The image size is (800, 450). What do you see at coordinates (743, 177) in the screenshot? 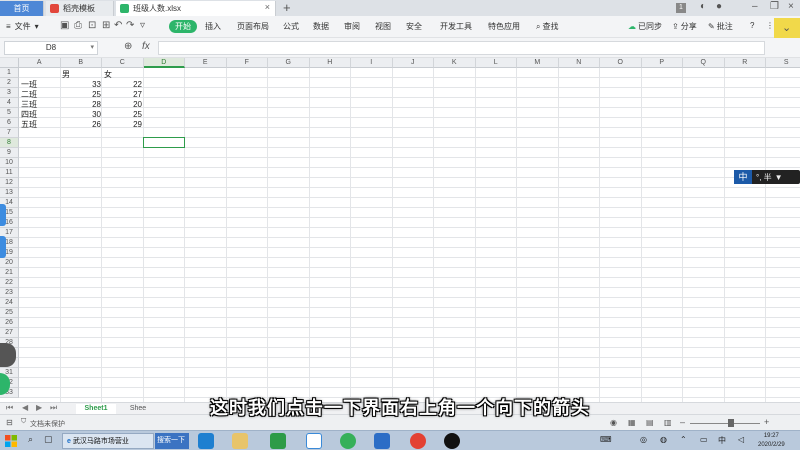
I see `ime-mode: 中` at bounding box center [743, 177].